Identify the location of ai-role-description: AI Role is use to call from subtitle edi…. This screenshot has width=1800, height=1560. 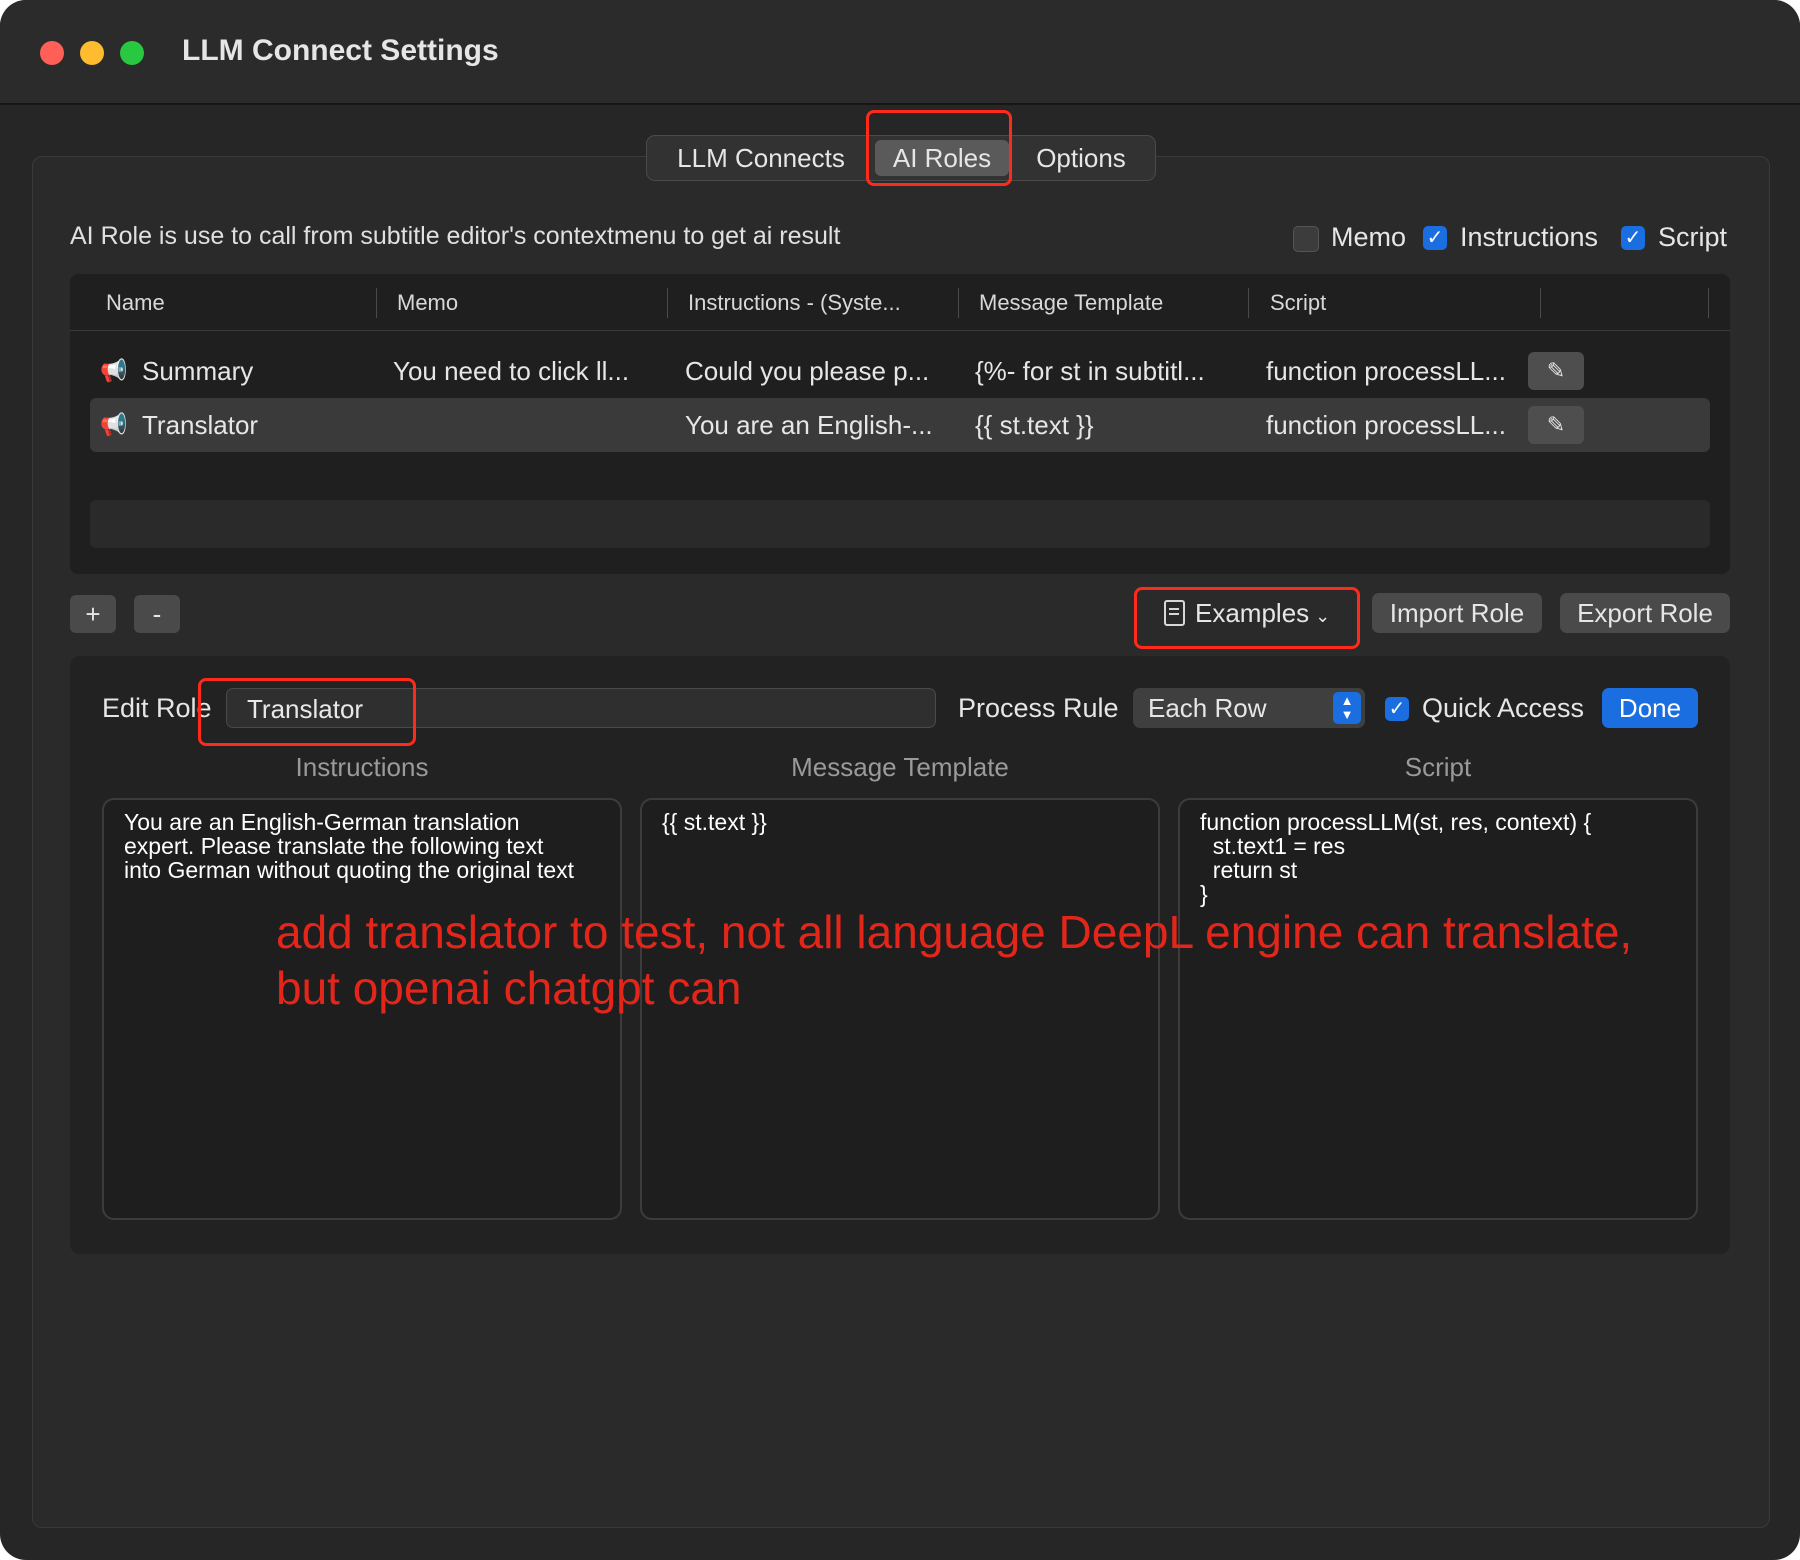
(455, 236).